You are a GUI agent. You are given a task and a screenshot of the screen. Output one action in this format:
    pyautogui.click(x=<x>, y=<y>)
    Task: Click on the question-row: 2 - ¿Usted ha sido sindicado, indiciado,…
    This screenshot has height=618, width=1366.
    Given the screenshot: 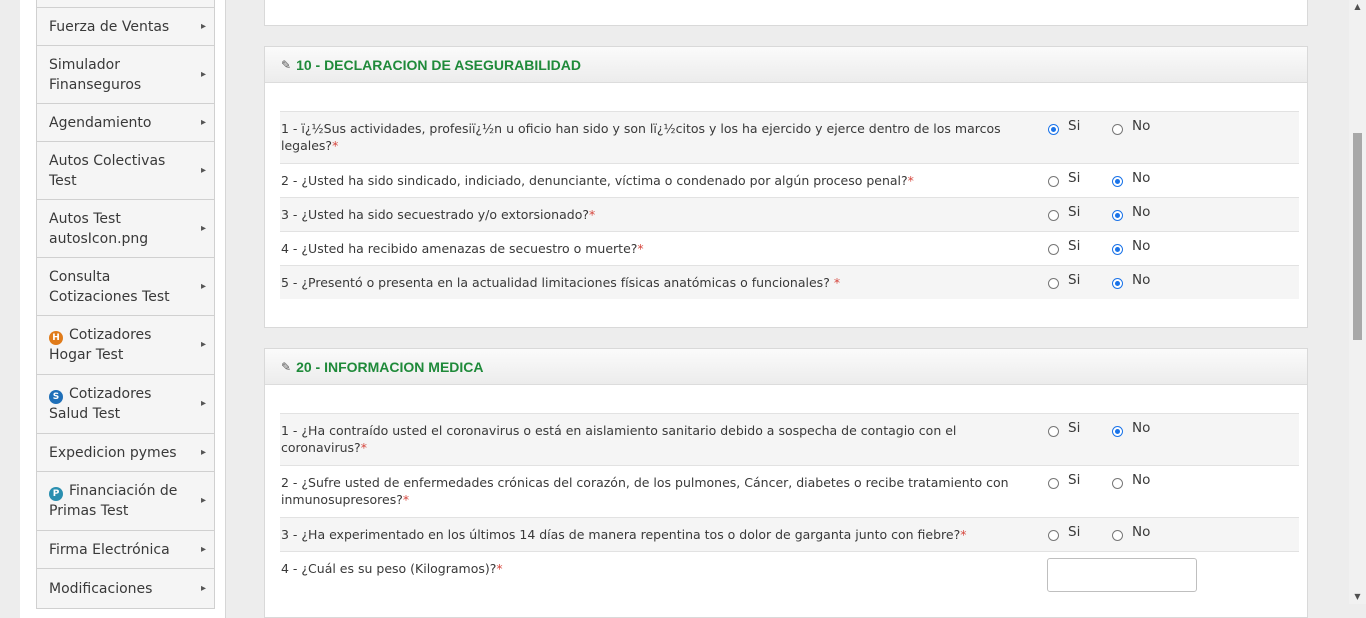 What is the action you would take?
    pyautogui.click(x=789, y=180)
    